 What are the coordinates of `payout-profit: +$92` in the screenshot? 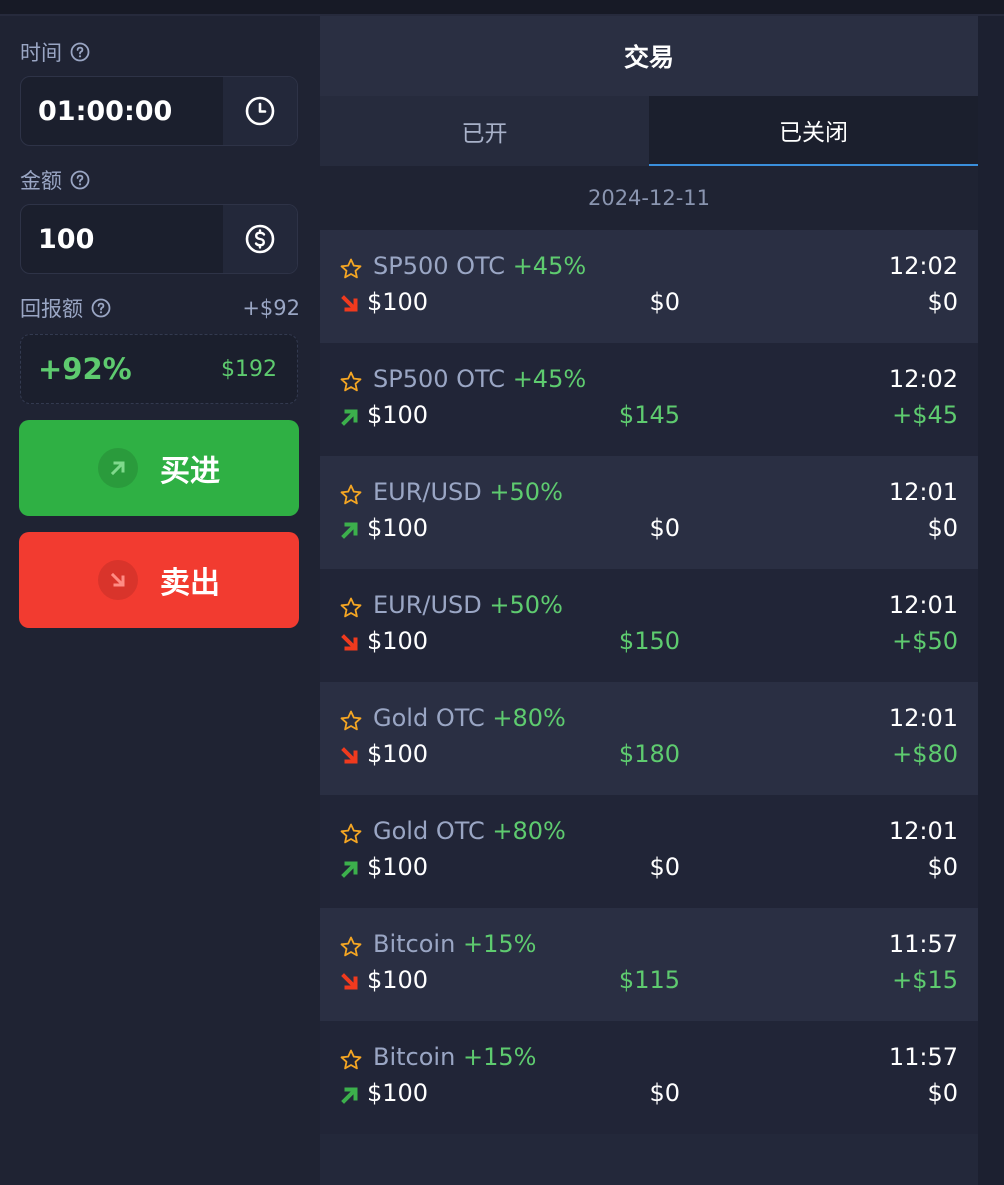 It's located at (271, 308).